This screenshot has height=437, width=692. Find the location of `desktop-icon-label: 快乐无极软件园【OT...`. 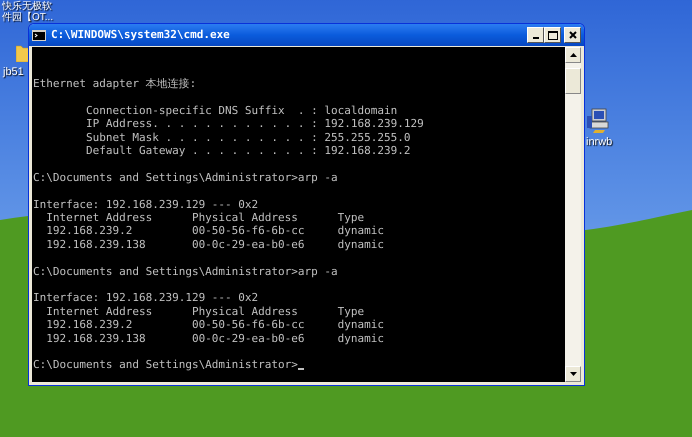

desktop-icon-label: 快乐无极软件园【OT... is located at coordinates (28, 12).